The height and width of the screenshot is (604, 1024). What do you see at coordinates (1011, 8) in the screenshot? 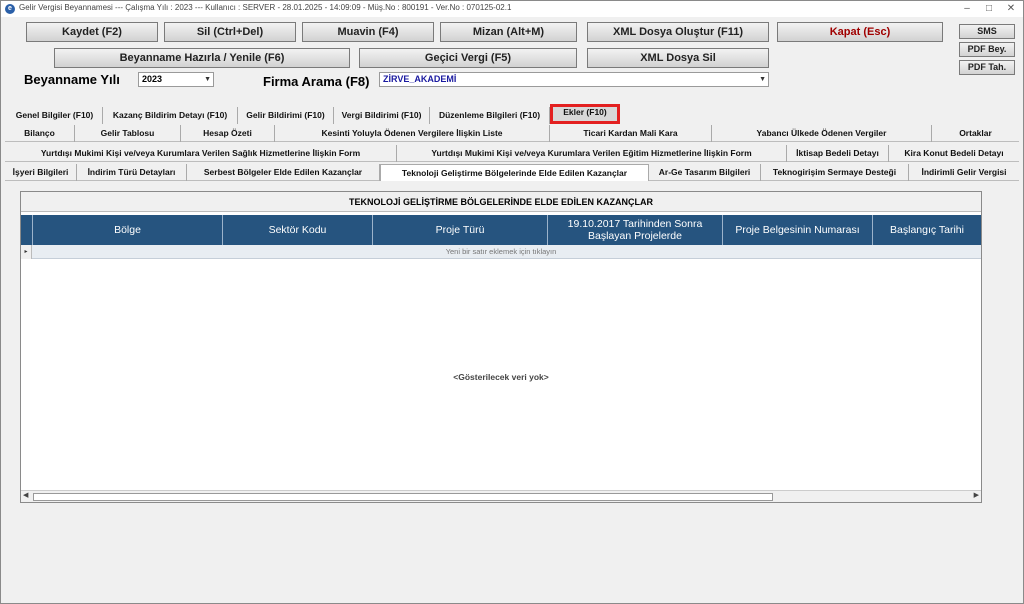
I see `close-icon: ✕` at bounding box center [1011, 8].